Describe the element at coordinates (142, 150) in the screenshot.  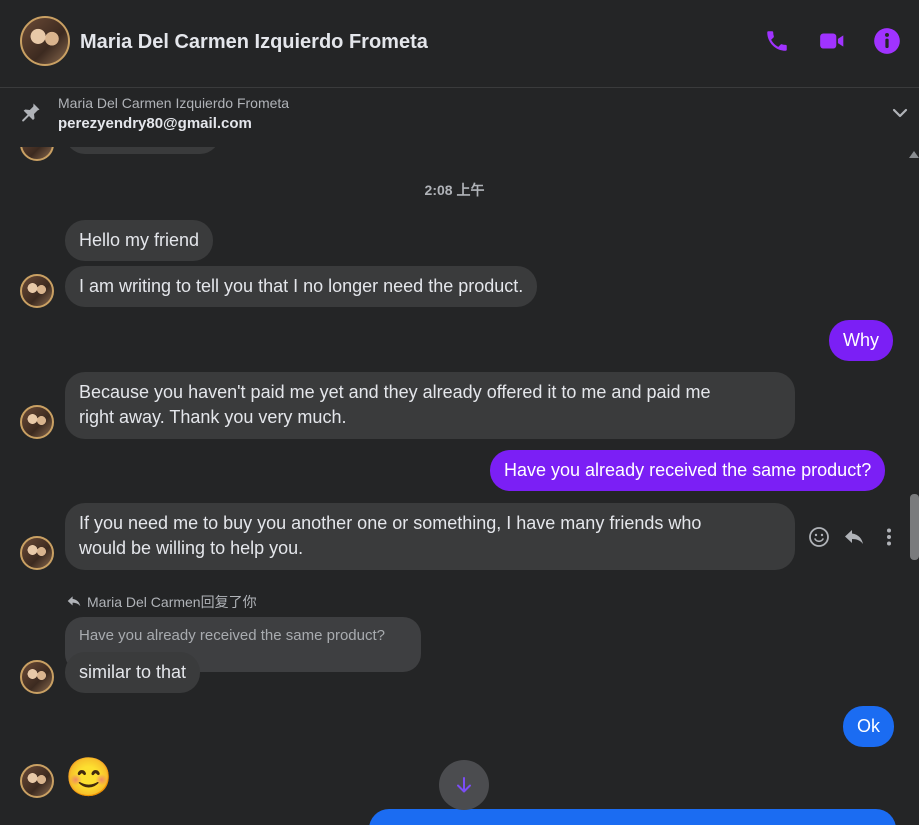
I see `message-bubble-partial` at that location.